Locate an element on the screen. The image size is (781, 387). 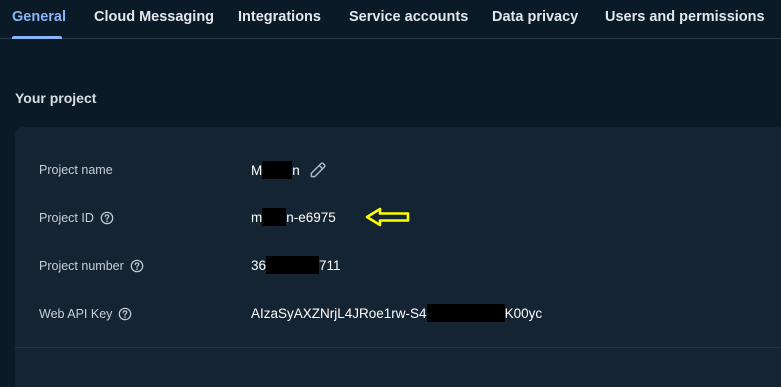
tab-data-privacy: Data privacy is located at coordinates (535, 17).